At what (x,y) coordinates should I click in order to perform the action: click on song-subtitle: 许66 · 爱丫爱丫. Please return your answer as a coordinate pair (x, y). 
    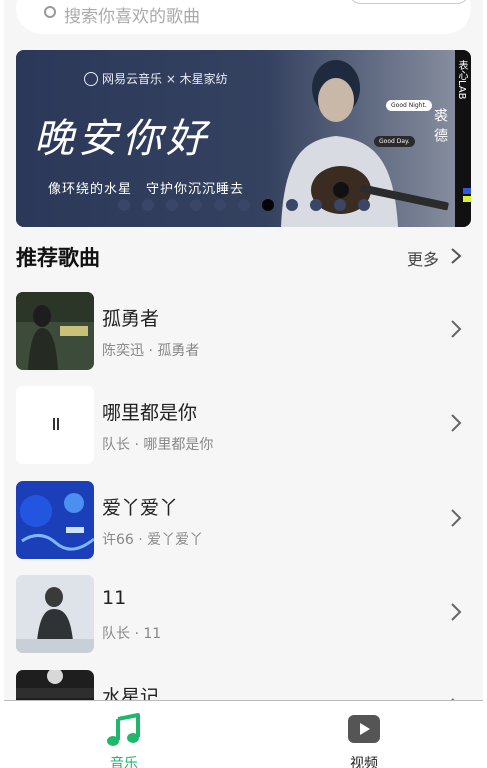
    Looking at the image, I should click on (153, 540).